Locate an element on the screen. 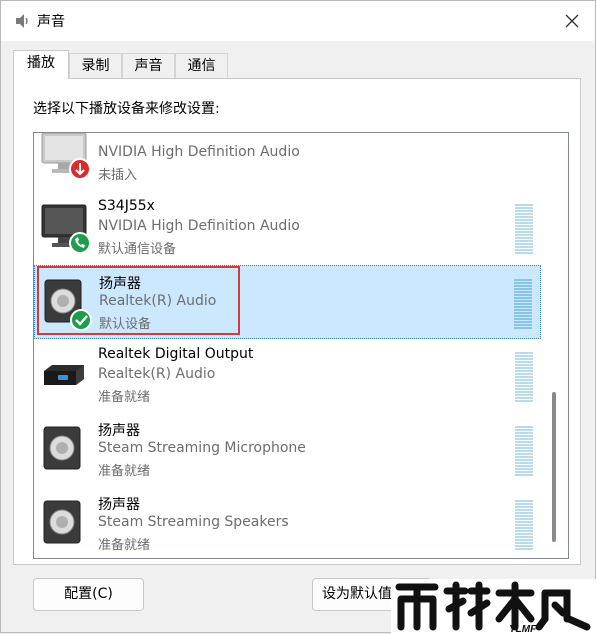  tab-recording: 录制 is located at coordinates (95, 65).